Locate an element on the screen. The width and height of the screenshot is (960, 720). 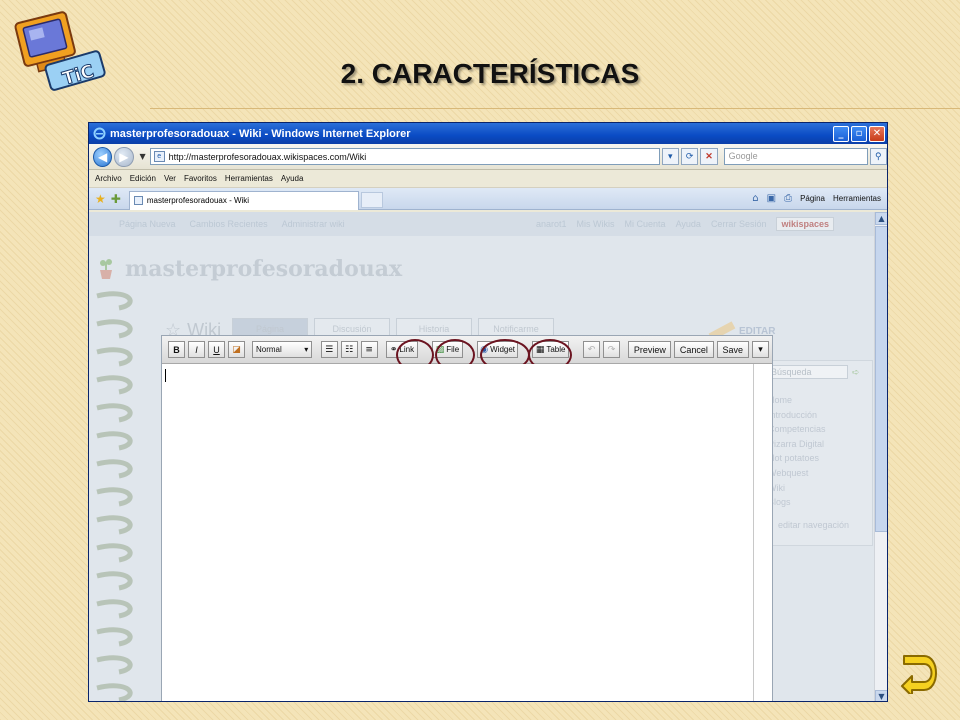
title-underline is located at coordinates (555, 108).